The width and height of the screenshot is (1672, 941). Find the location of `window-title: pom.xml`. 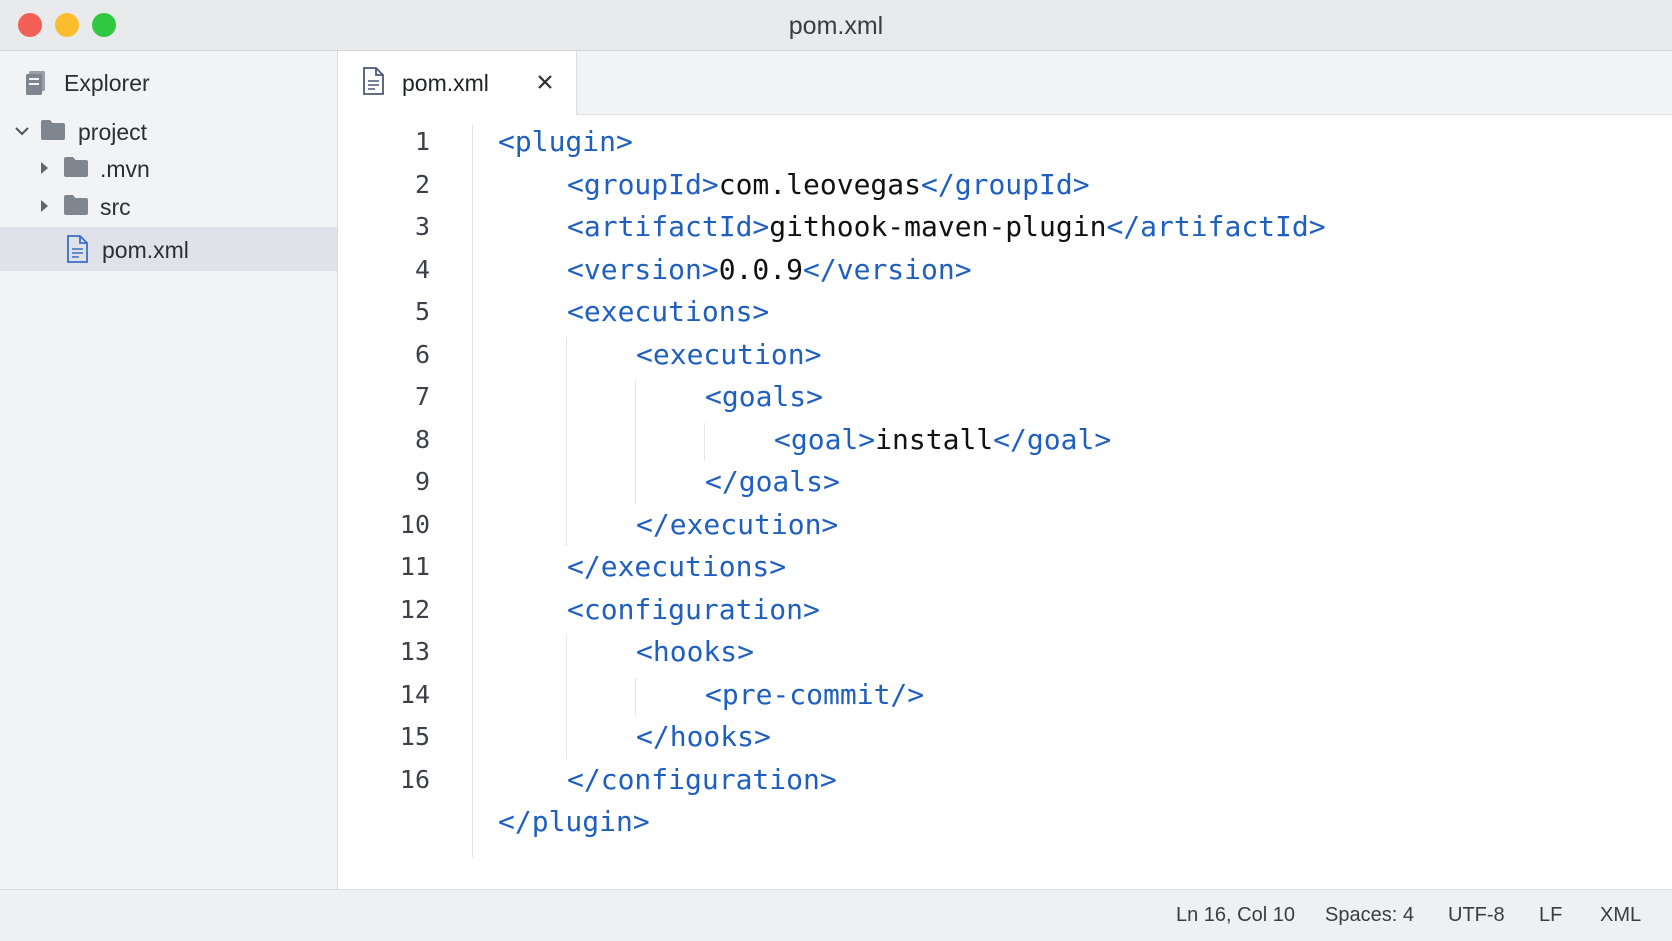

window-title: pom.xml is located at coordinates (836, 26).